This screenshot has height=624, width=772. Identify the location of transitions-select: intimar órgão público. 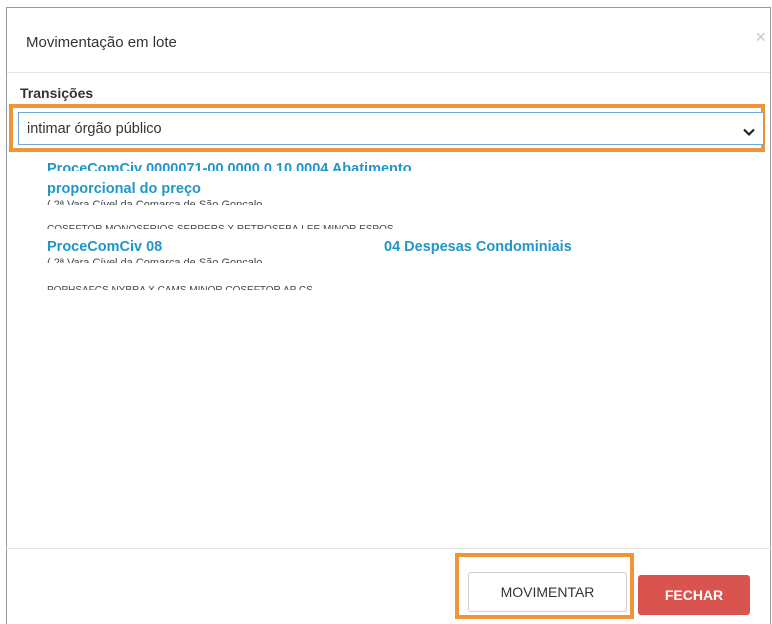
(391, 128).